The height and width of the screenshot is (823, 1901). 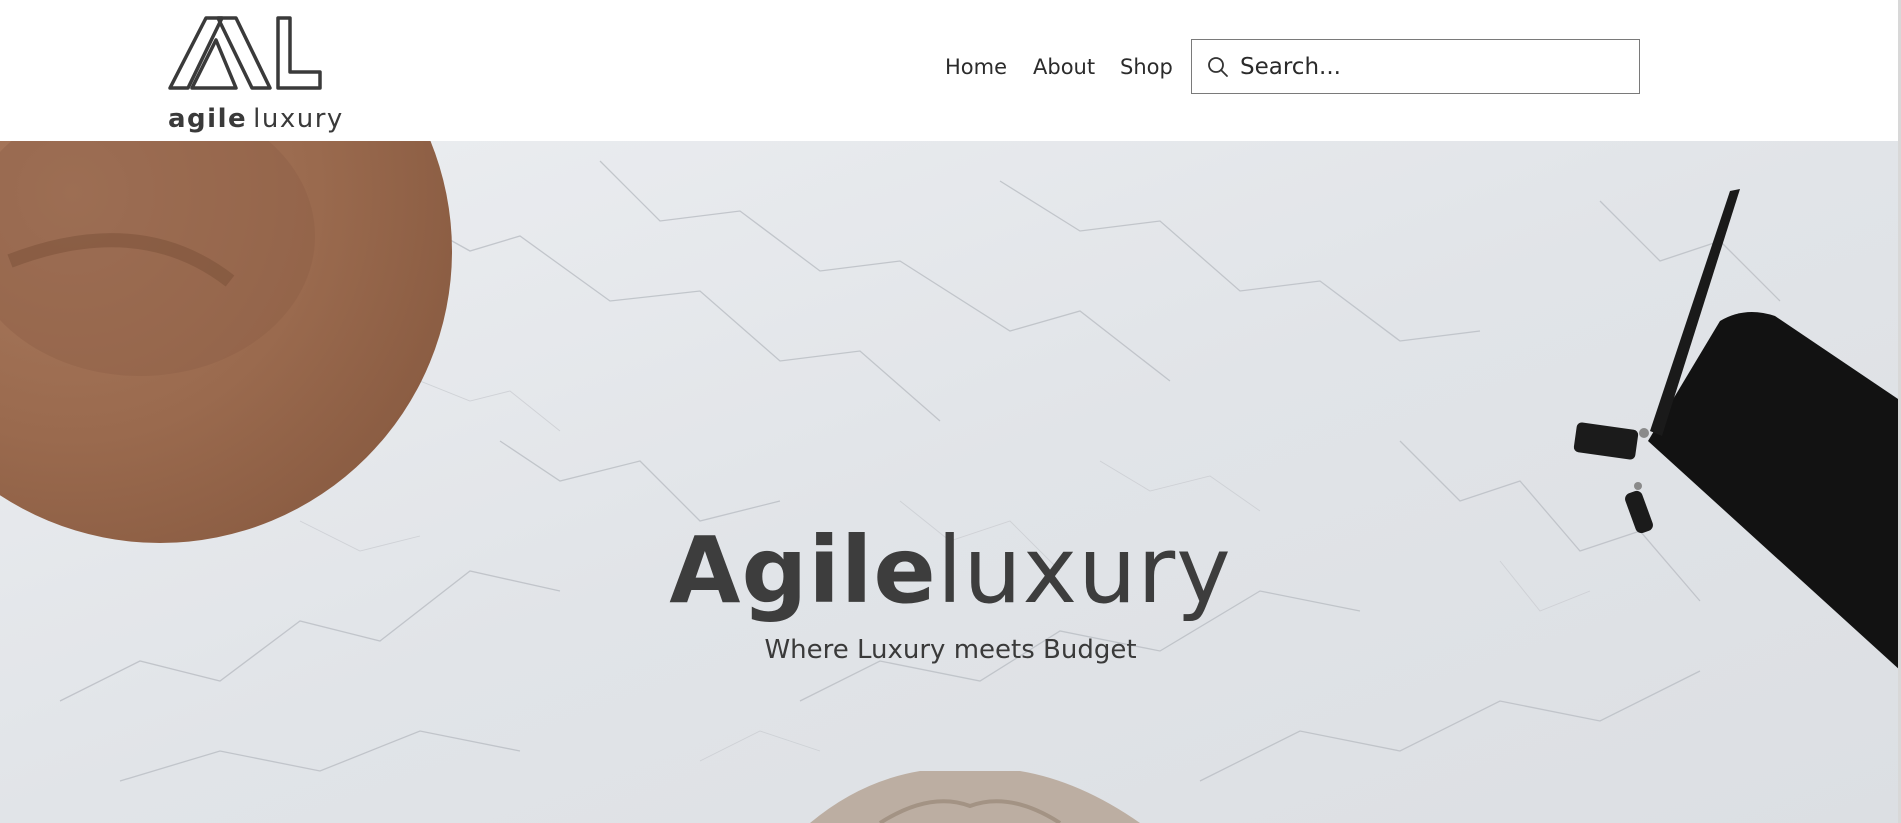 What do you see at coordinates (298, 119) in the screenshot?
I see `logo-text-light: luxury` at bounding box center [298, 119].